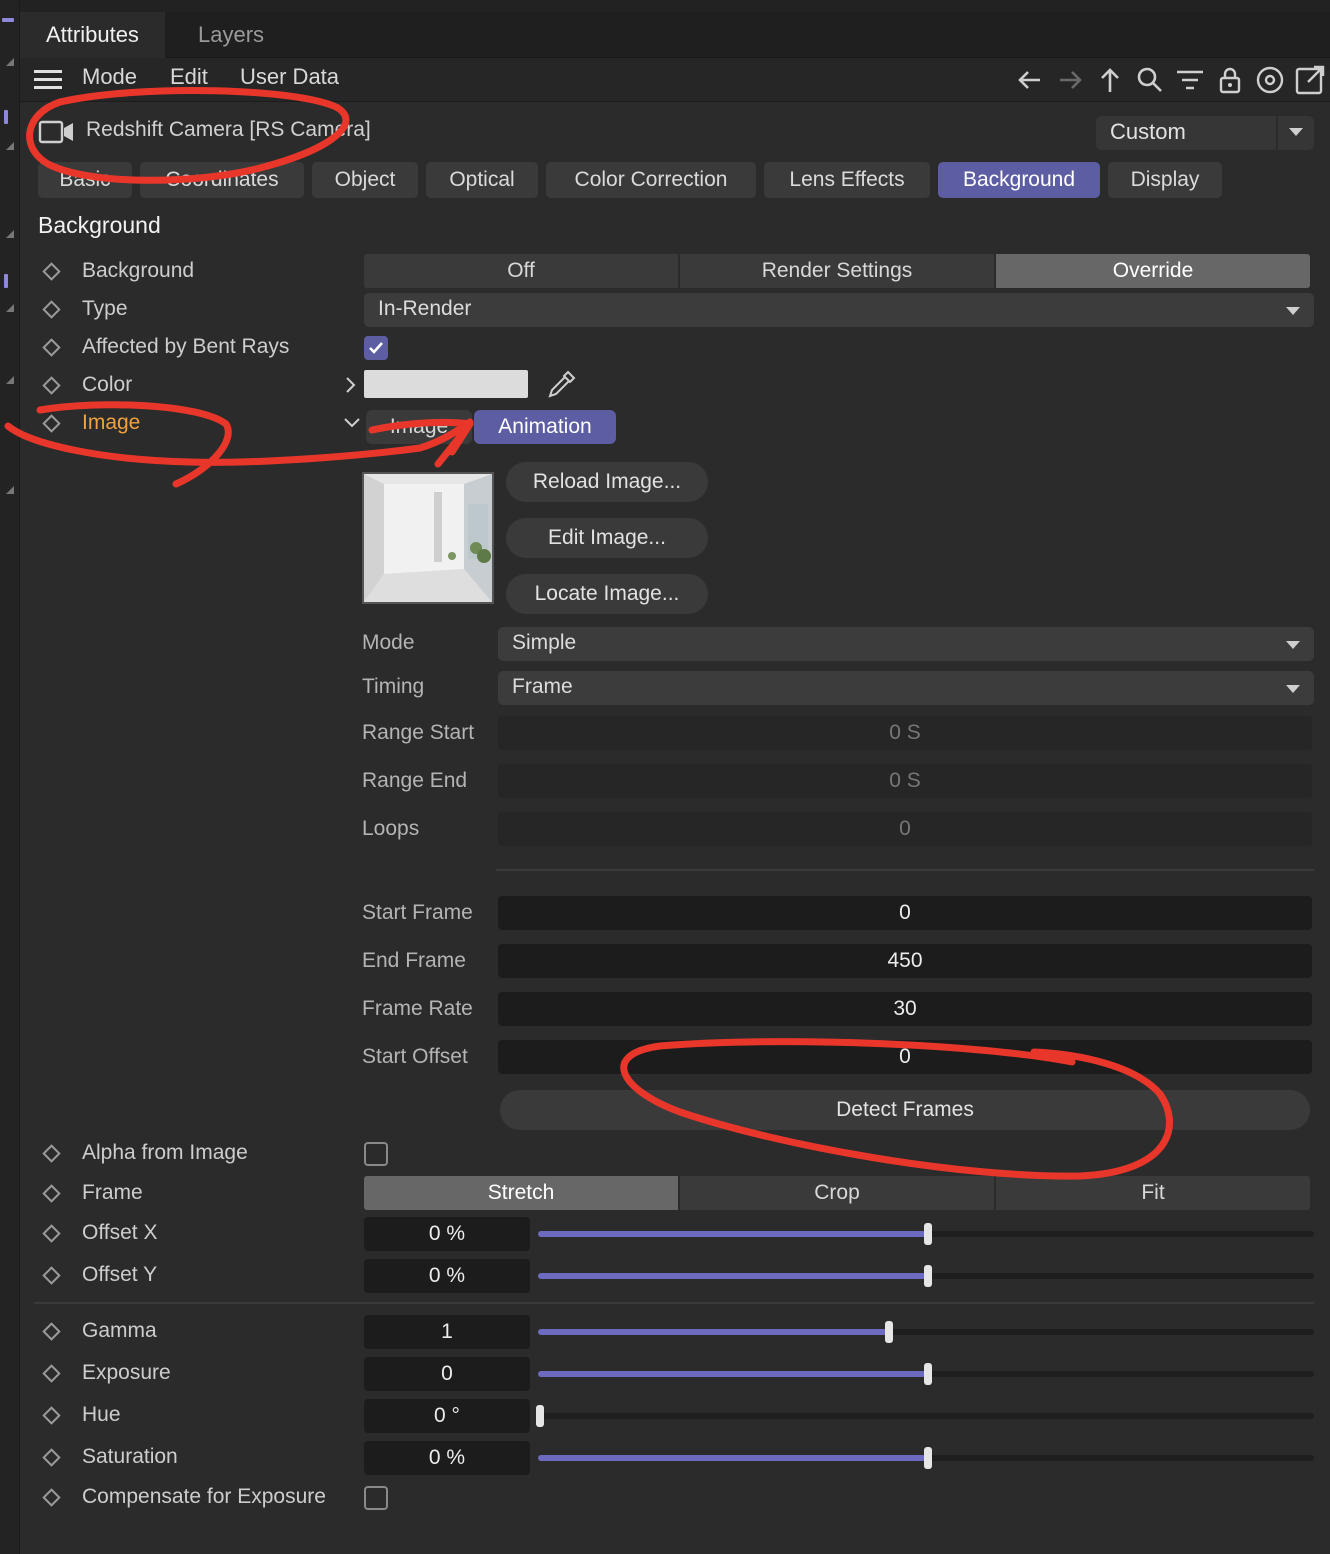 The width and height of the screenshot is (1330, 1554). Describe the element at coordinates (446, 384) in the screenshot. I see `color-swatch` at that location.